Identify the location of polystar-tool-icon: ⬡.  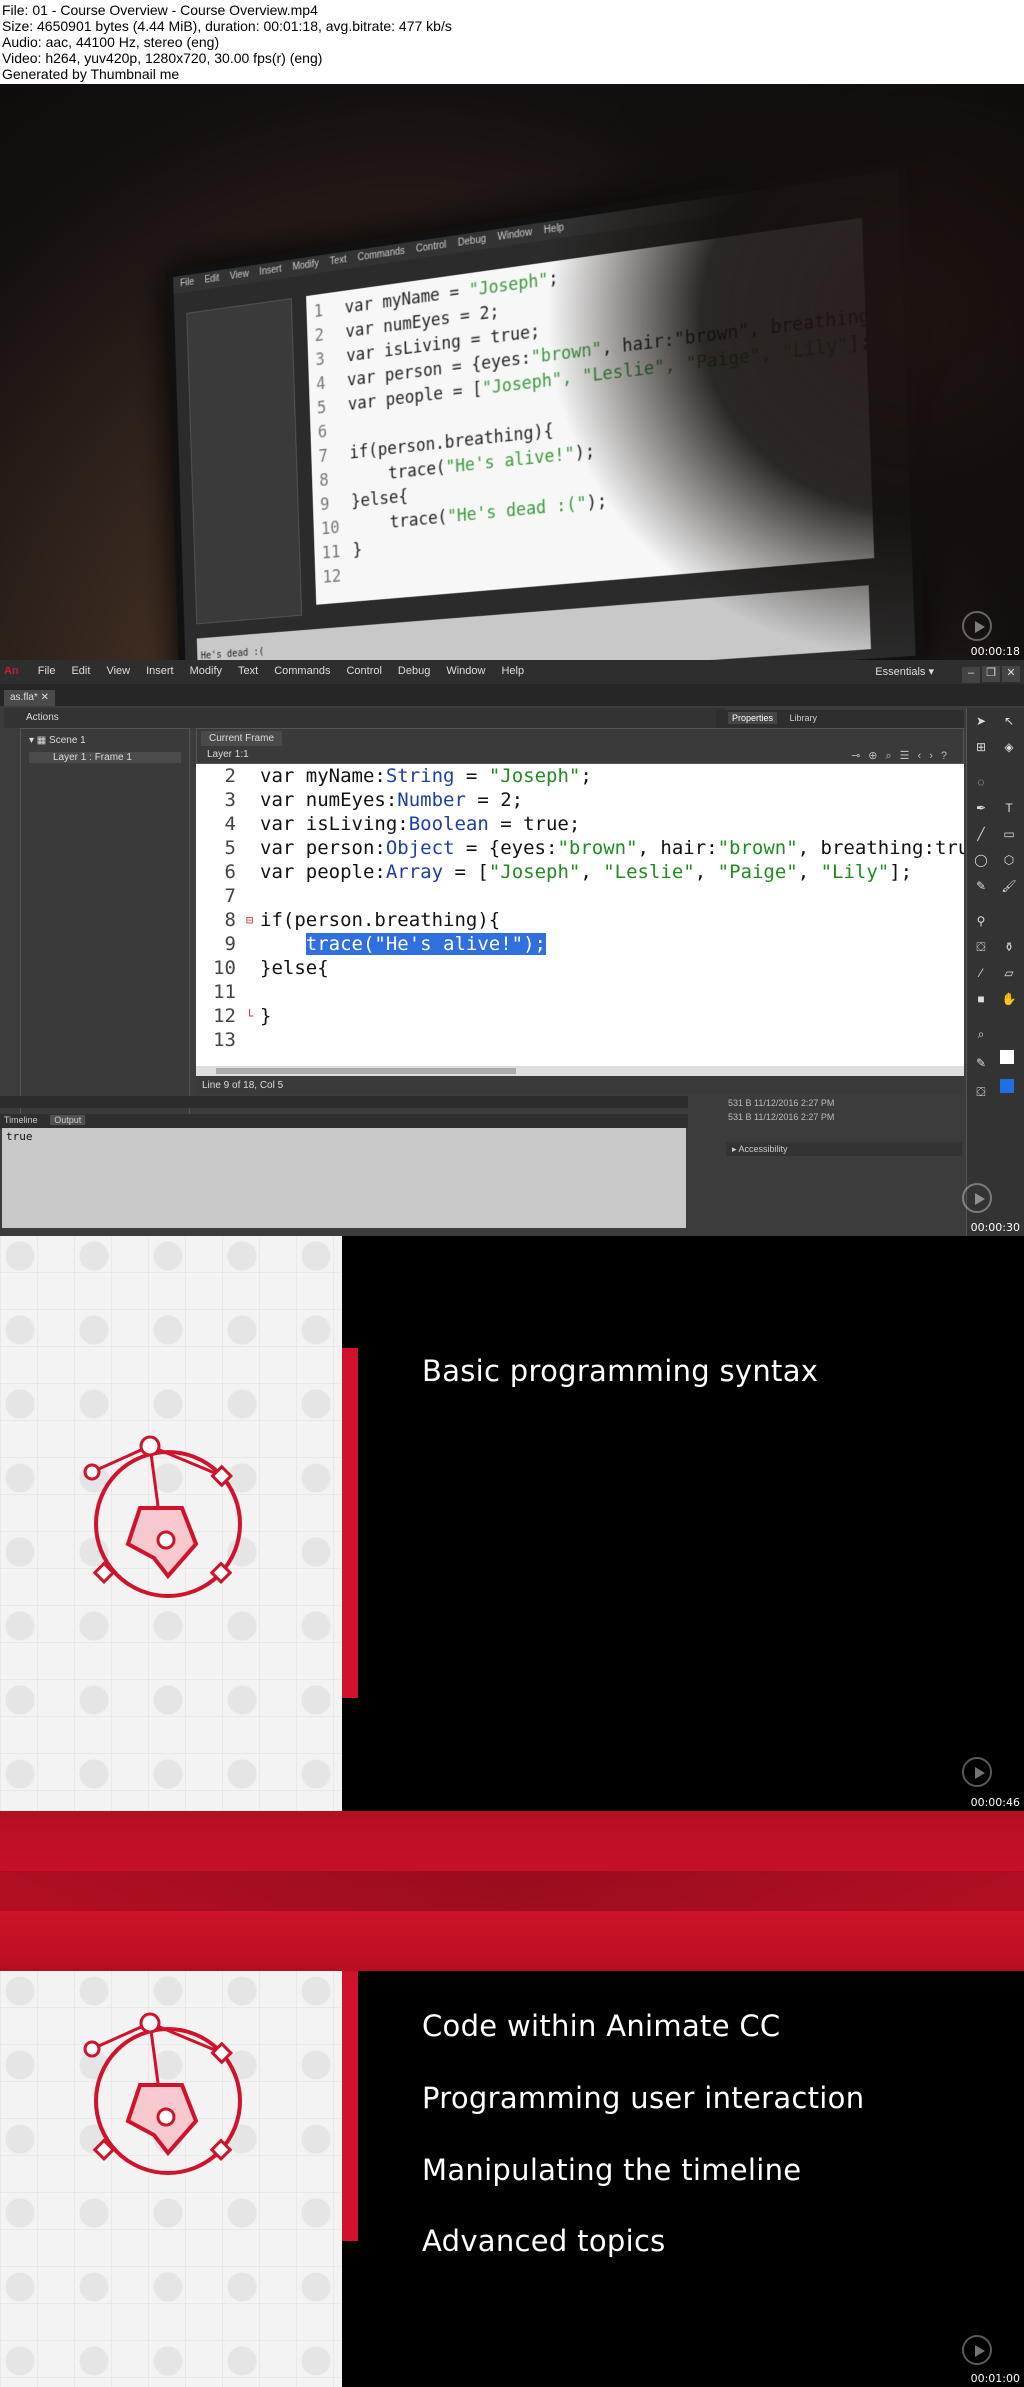
(1009, 860).